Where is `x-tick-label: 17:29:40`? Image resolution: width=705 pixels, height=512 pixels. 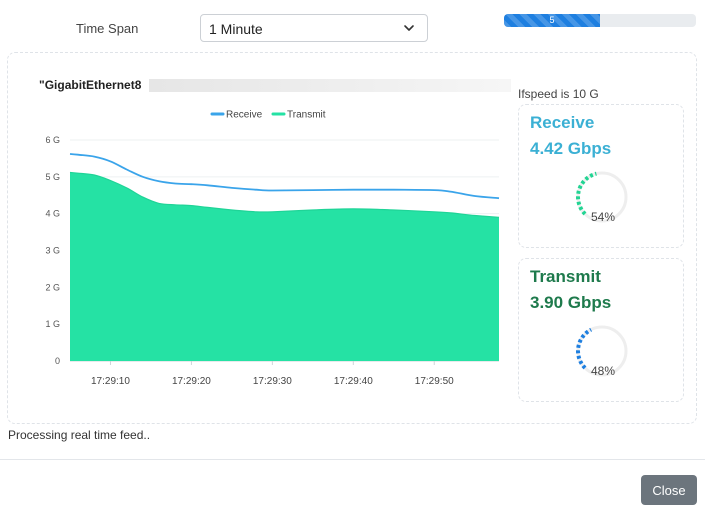 x-tick-label: 17:29:40 is located at coordinates (353, 381).